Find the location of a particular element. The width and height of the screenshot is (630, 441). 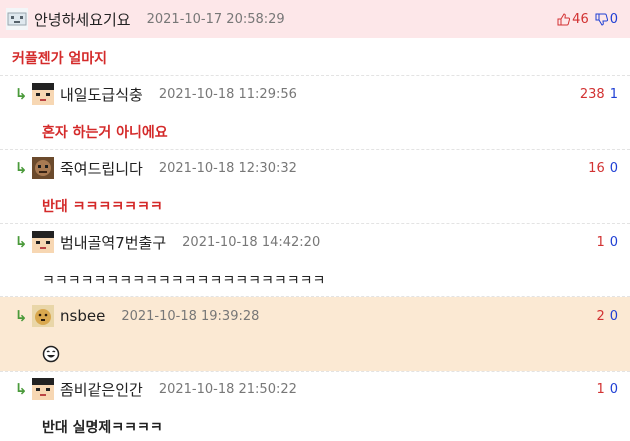

reply-text: 반대 실명제ㅋㅋㅋㅋ is located at coordinates (102, 428).